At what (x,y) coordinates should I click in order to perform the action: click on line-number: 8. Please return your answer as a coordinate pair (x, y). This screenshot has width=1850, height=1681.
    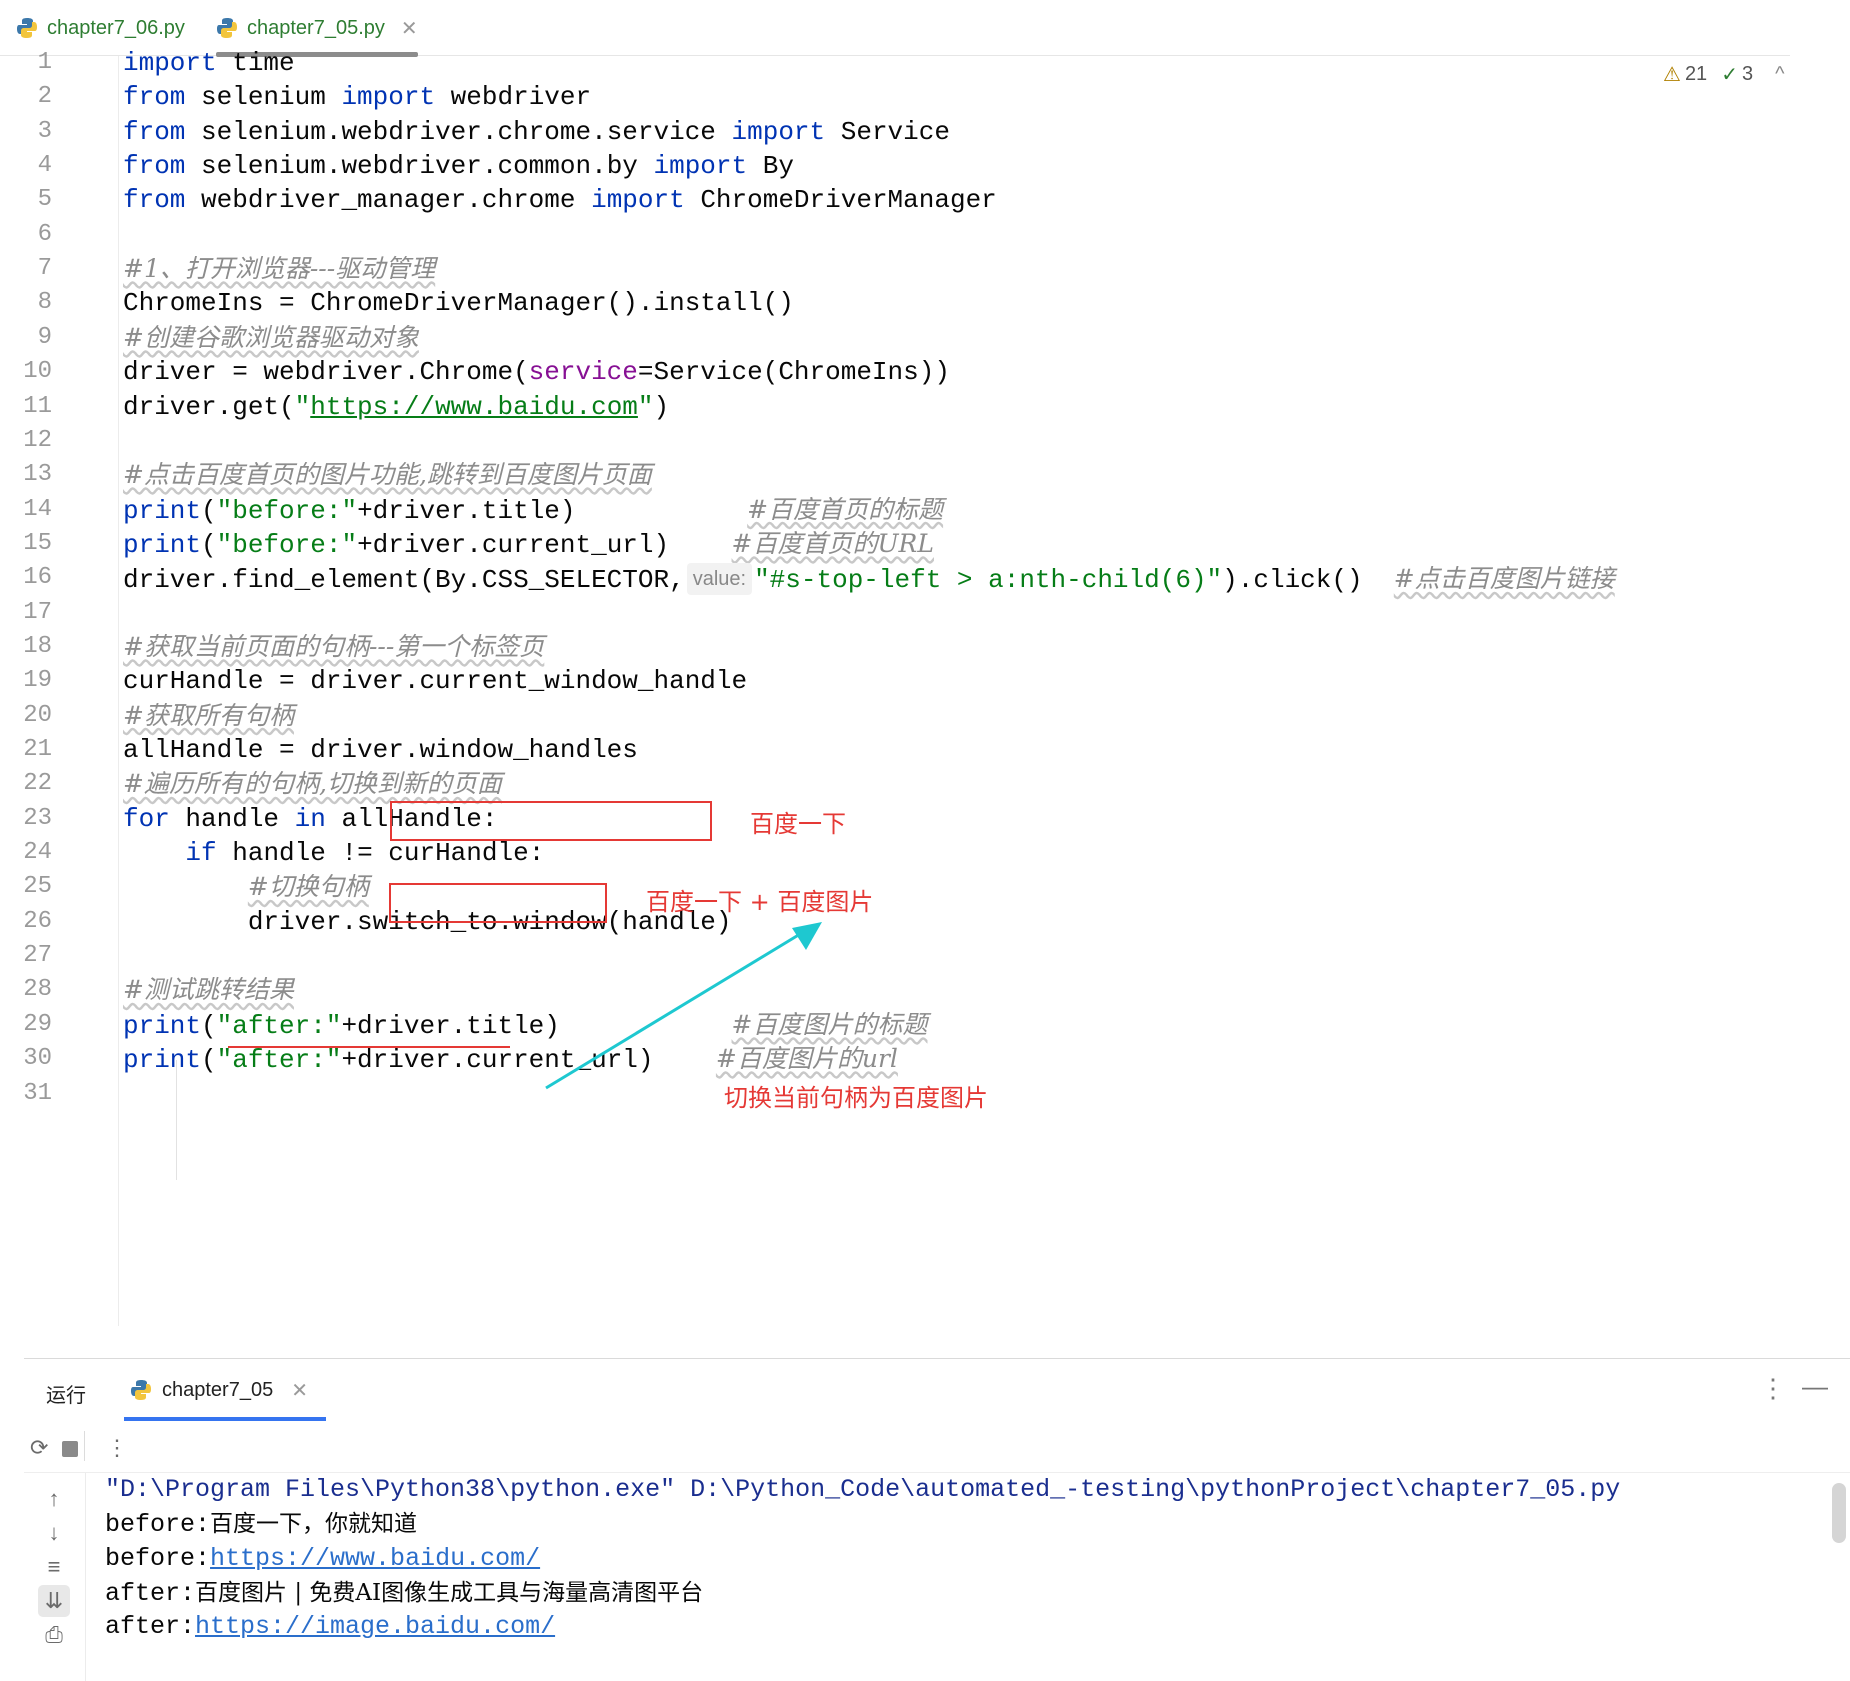
    Looking at the image, I should click on (44, 303).